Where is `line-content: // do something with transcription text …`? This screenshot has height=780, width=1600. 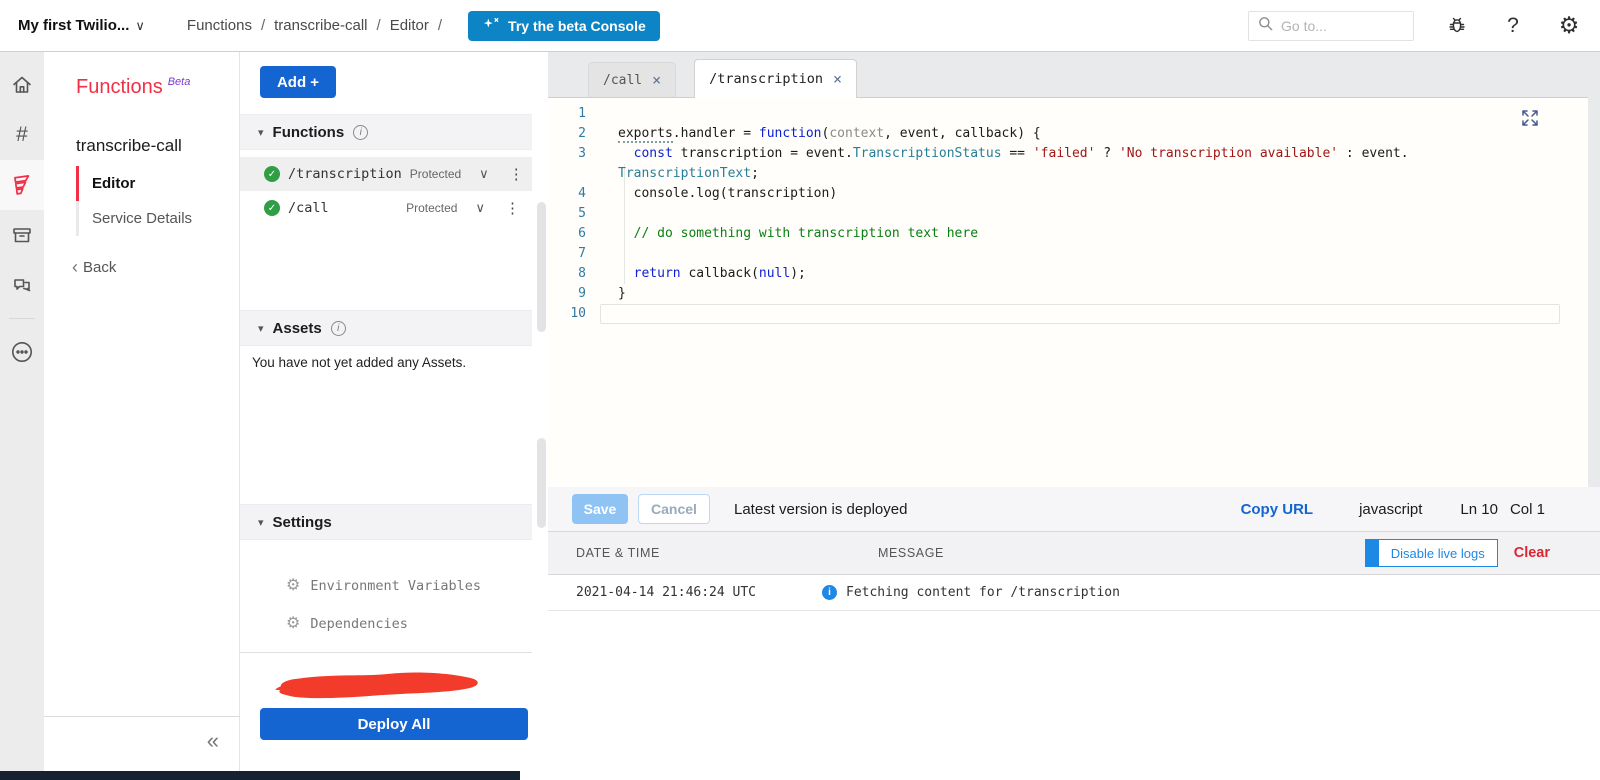 line-content: // do something with transcription text … is located at coordinates (1080, 234).